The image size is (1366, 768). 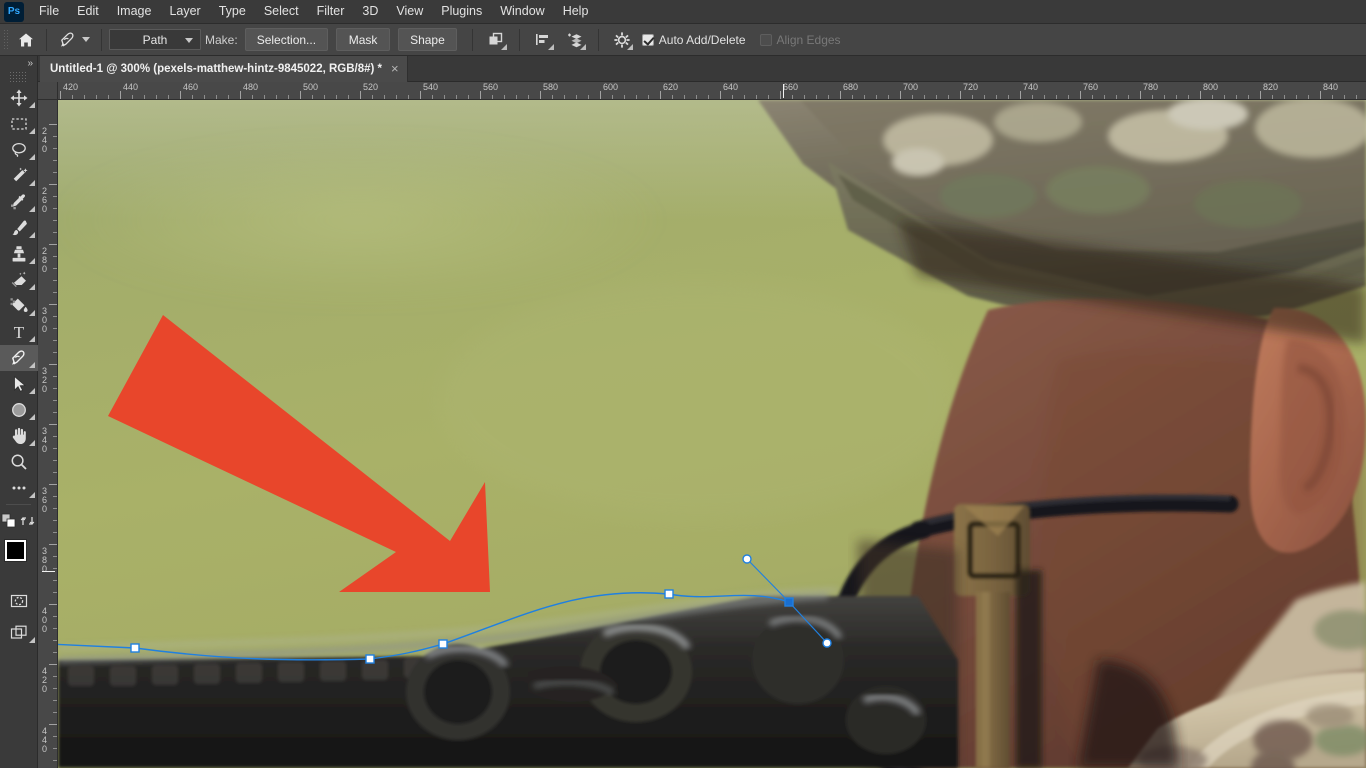 I want to click on magic-wand-tool, so click(x=19, y=176).